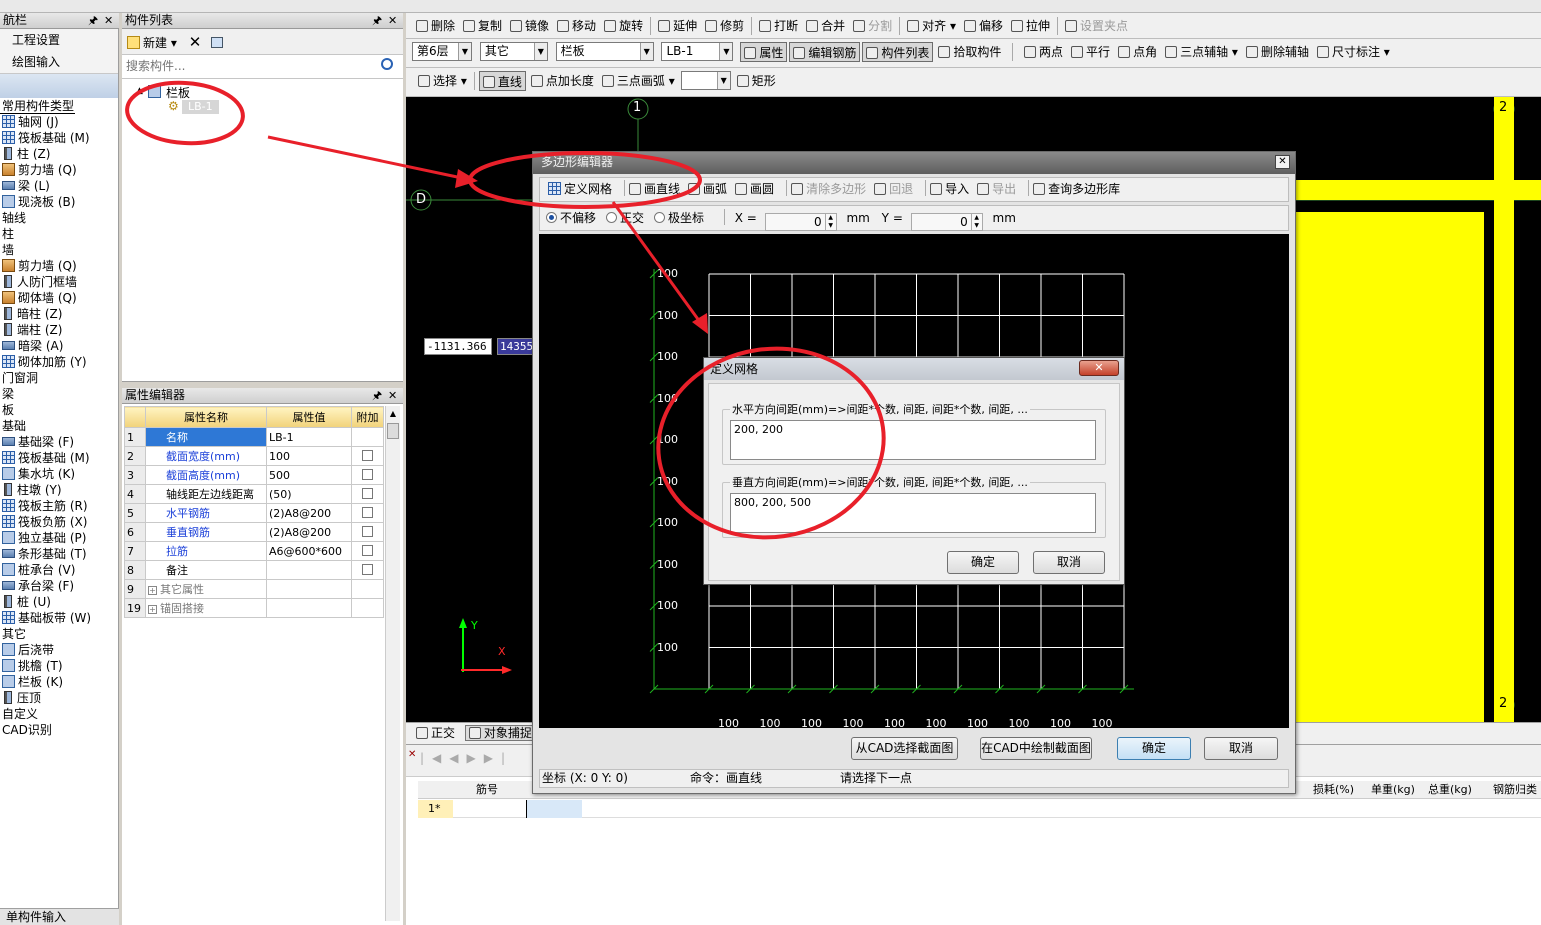  I want to click on nav-item-1: 绘图输入, so click(59, 62).